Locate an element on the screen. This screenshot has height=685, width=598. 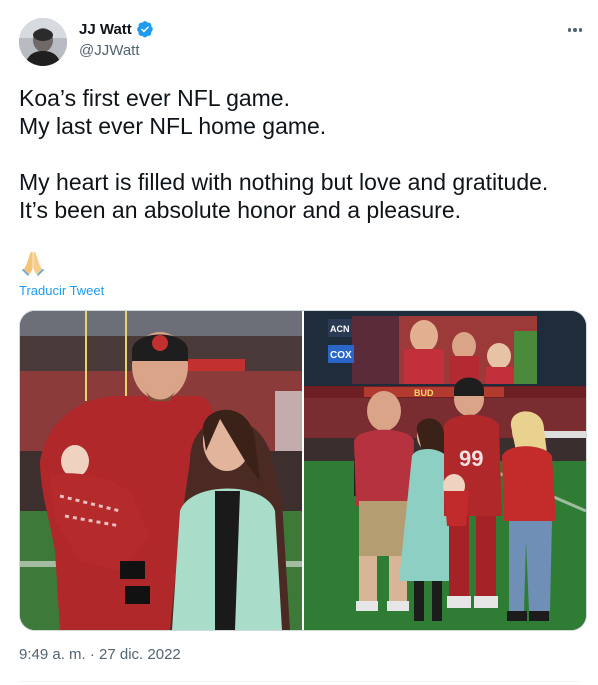
scoreboard-sign: ACN is located at coordinates (340, 329).